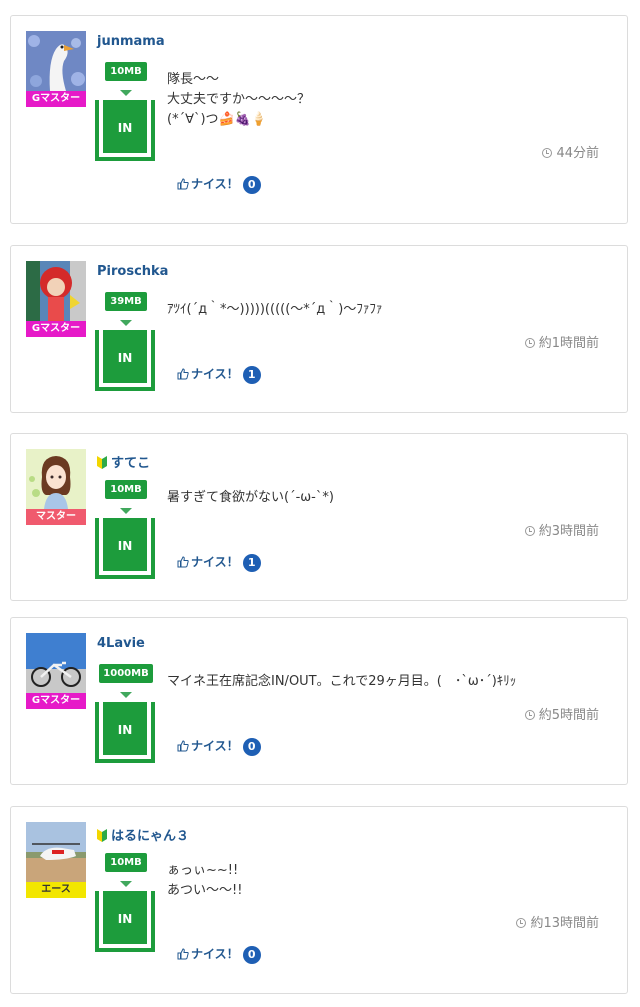 The width and height of the screenshot is (640, 1007). I want to click on rank-badge: マスター, so click(56, 517).